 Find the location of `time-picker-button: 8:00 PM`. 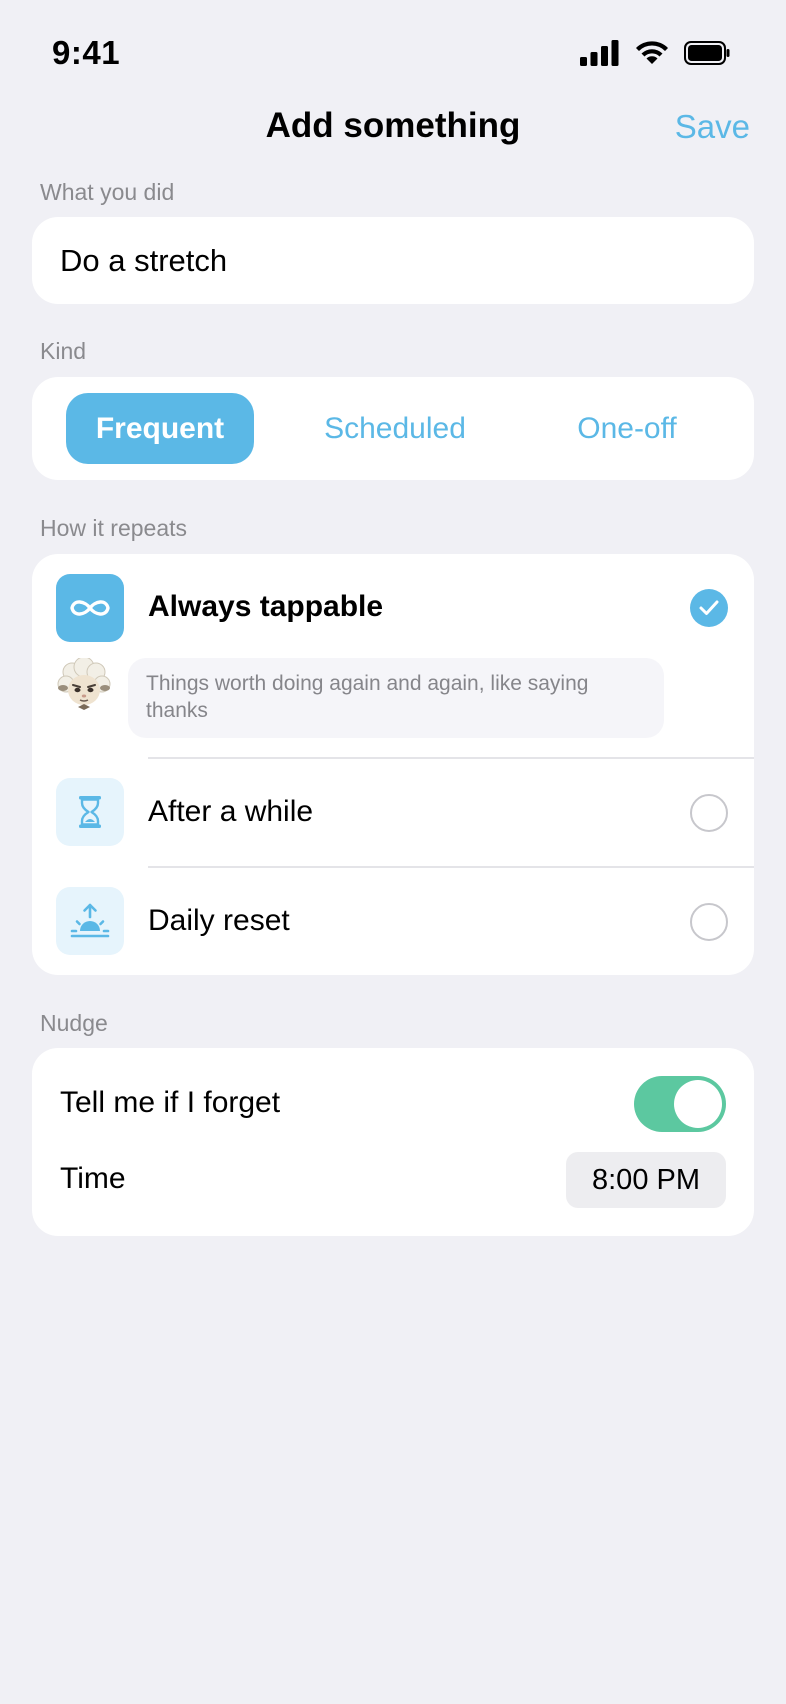

time-picker-button: 8:00 PM is located at coordinates (646, 1180).